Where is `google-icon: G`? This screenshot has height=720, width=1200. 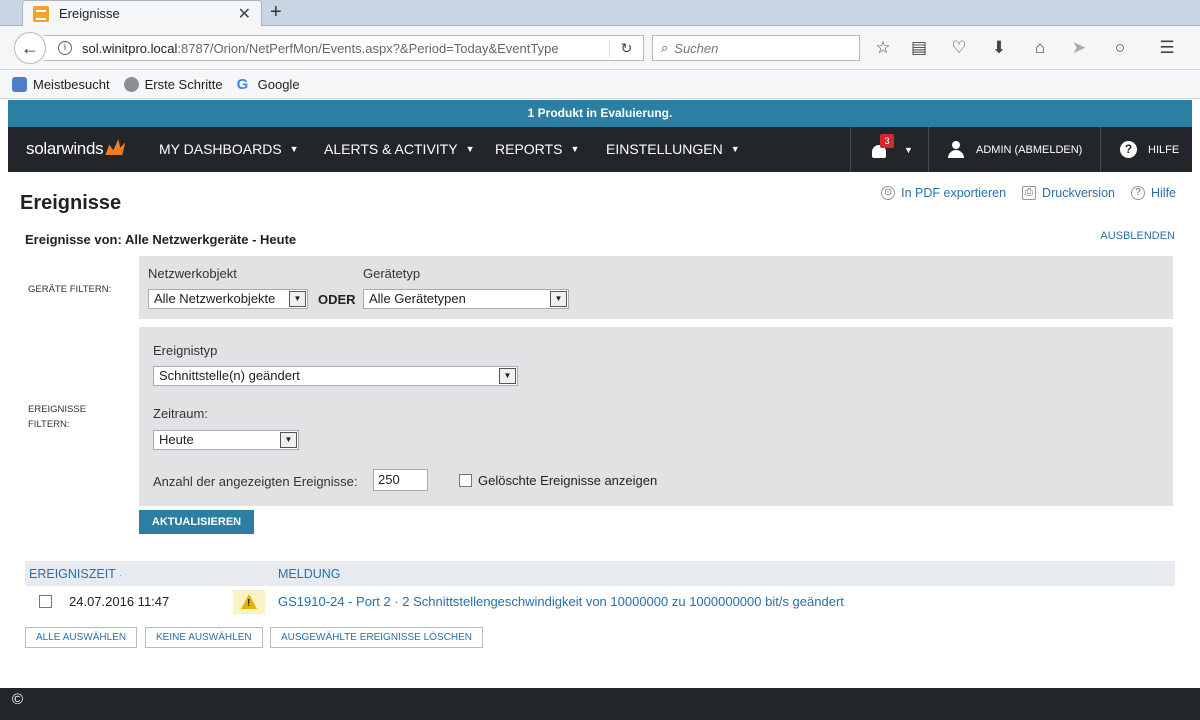
google-icon: G is located at coordinates (242, 84).